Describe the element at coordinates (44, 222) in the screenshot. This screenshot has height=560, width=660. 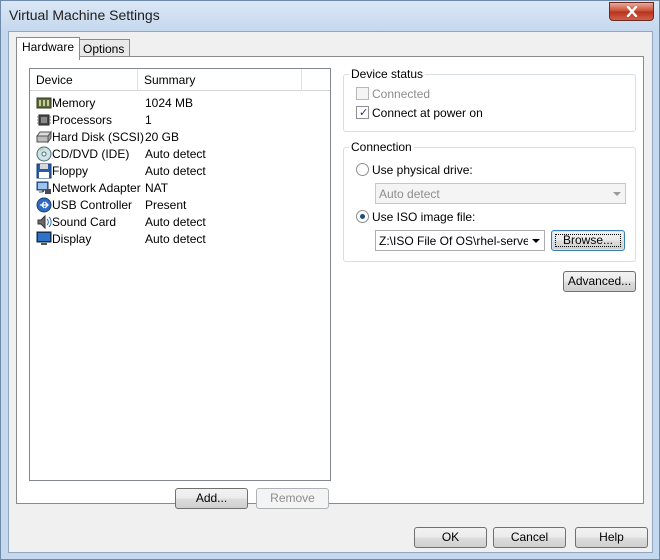
I see `sound-card-icon` at that location.